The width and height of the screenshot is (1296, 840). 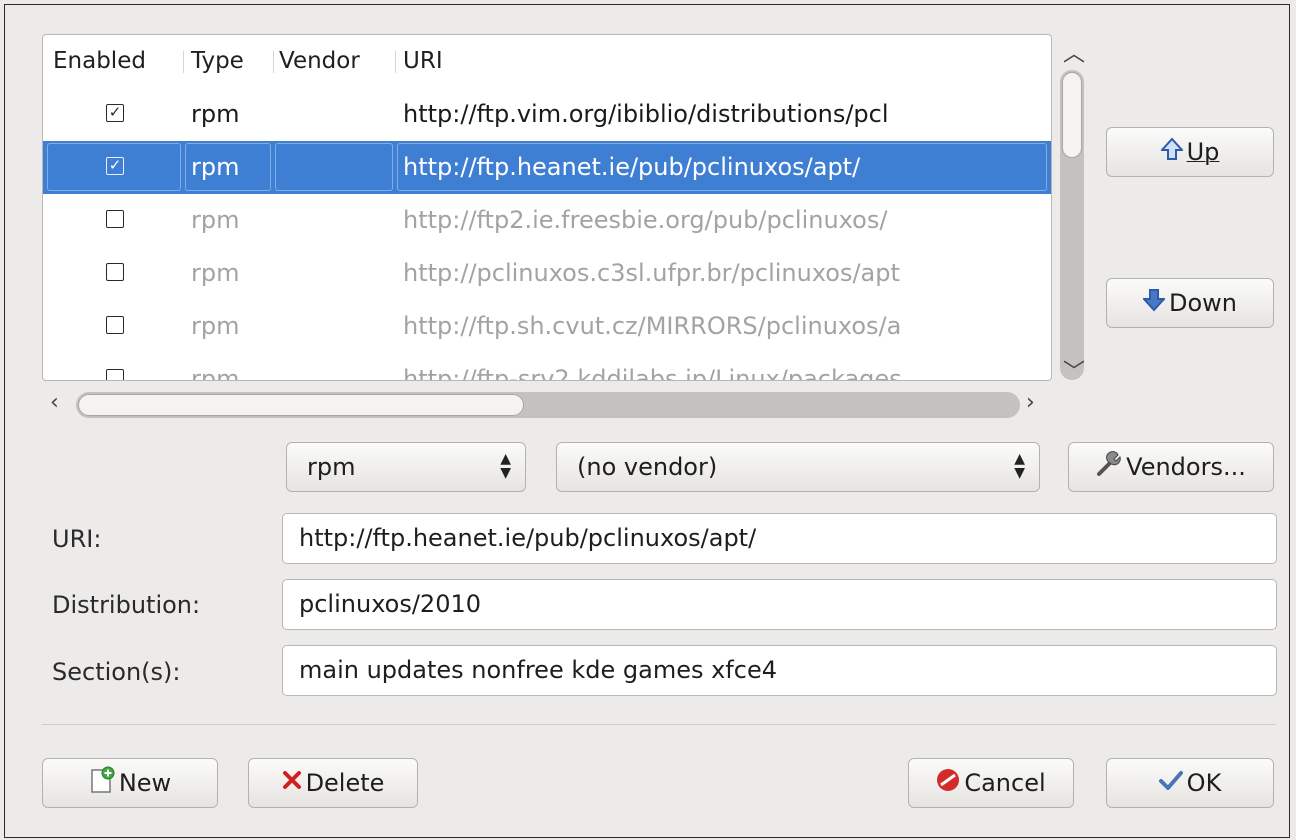 What do you see at coordinates (116, 672) in the screenshot?
I see `sections-label: Section(s):` at bounding box center [116, 672].